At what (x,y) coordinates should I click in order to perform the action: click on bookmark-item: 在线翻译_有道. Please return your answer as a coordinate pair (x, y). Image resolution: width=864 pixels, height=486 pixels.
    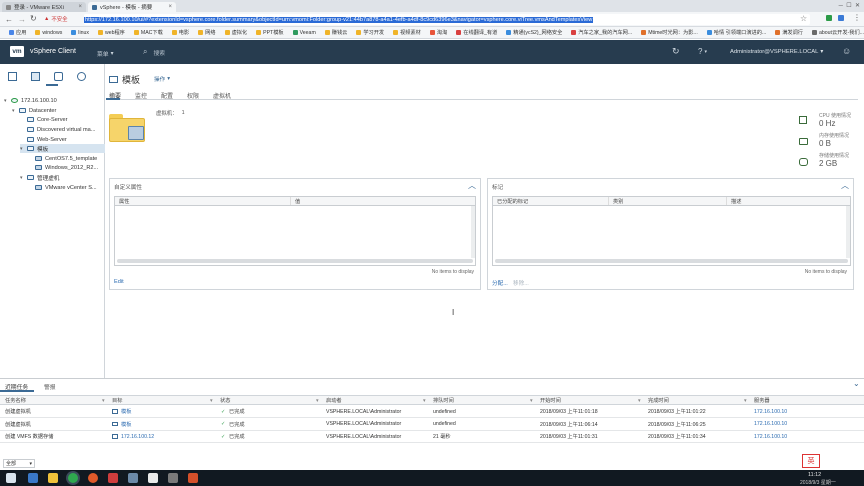
    Looking at the image, I should click on (476, 32).